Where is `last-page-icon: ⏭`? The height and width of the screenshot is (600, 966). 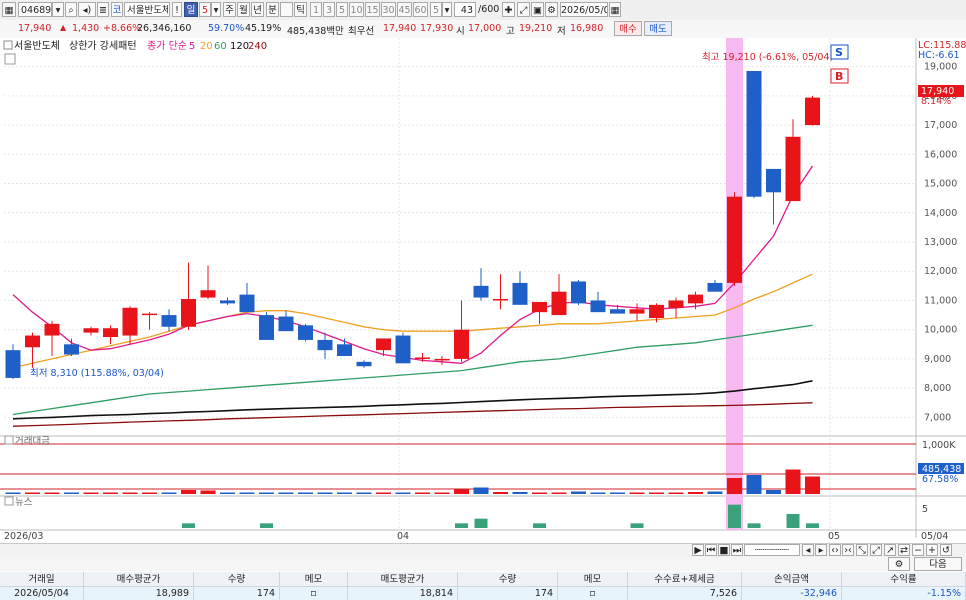 last-page-icon: ⏭ is located at coordinates (737, 550).